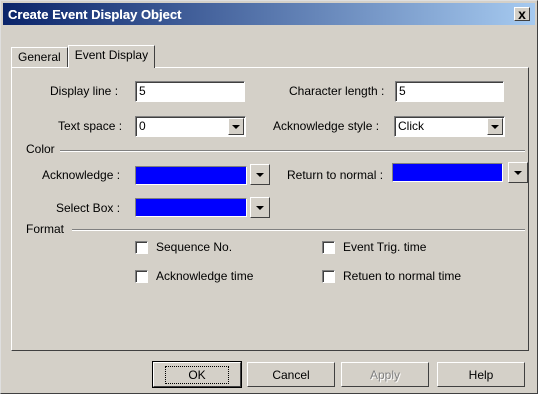 Image resolution: width=538 pixels, height=394 pixels. Describe the element at coordinates (95, 14) in the screenshot. I see `window-title: Create Event Display Object` at that location.